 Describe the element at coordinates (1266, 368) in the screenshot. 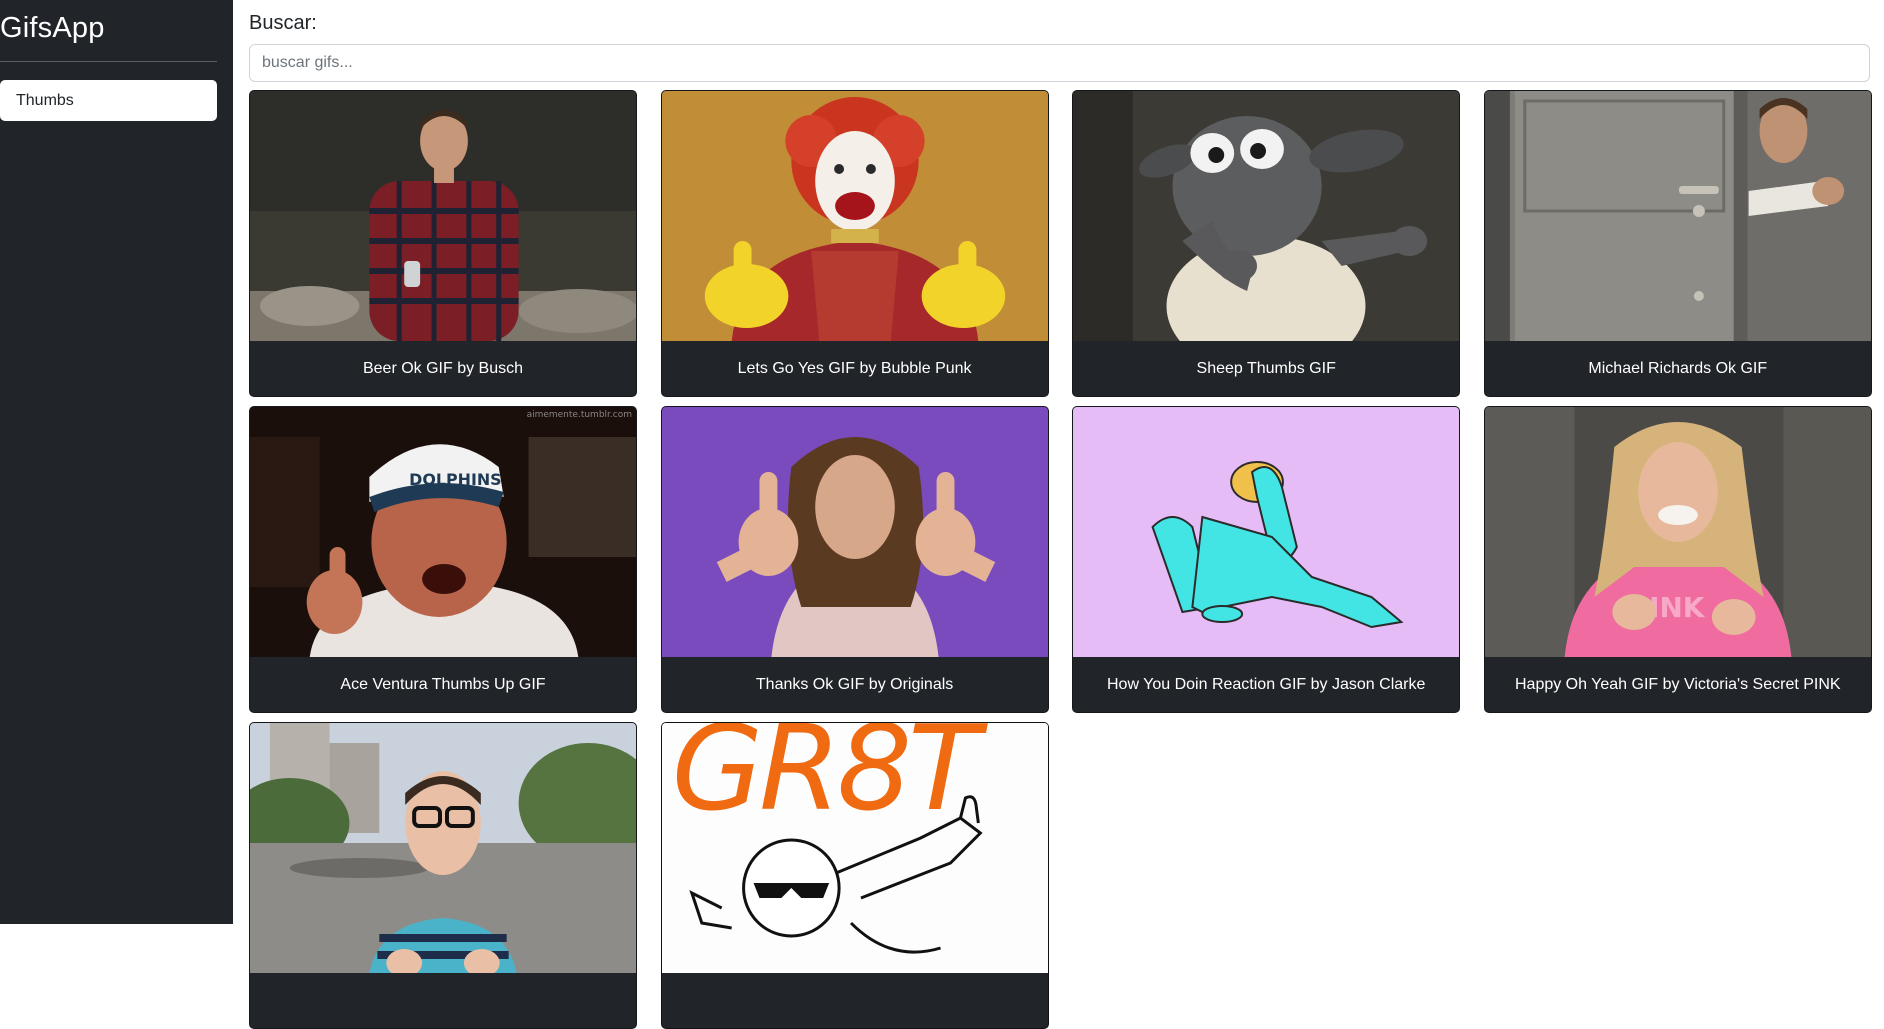

I see `gif-title: Sheep Thumbs GIF` at that location.